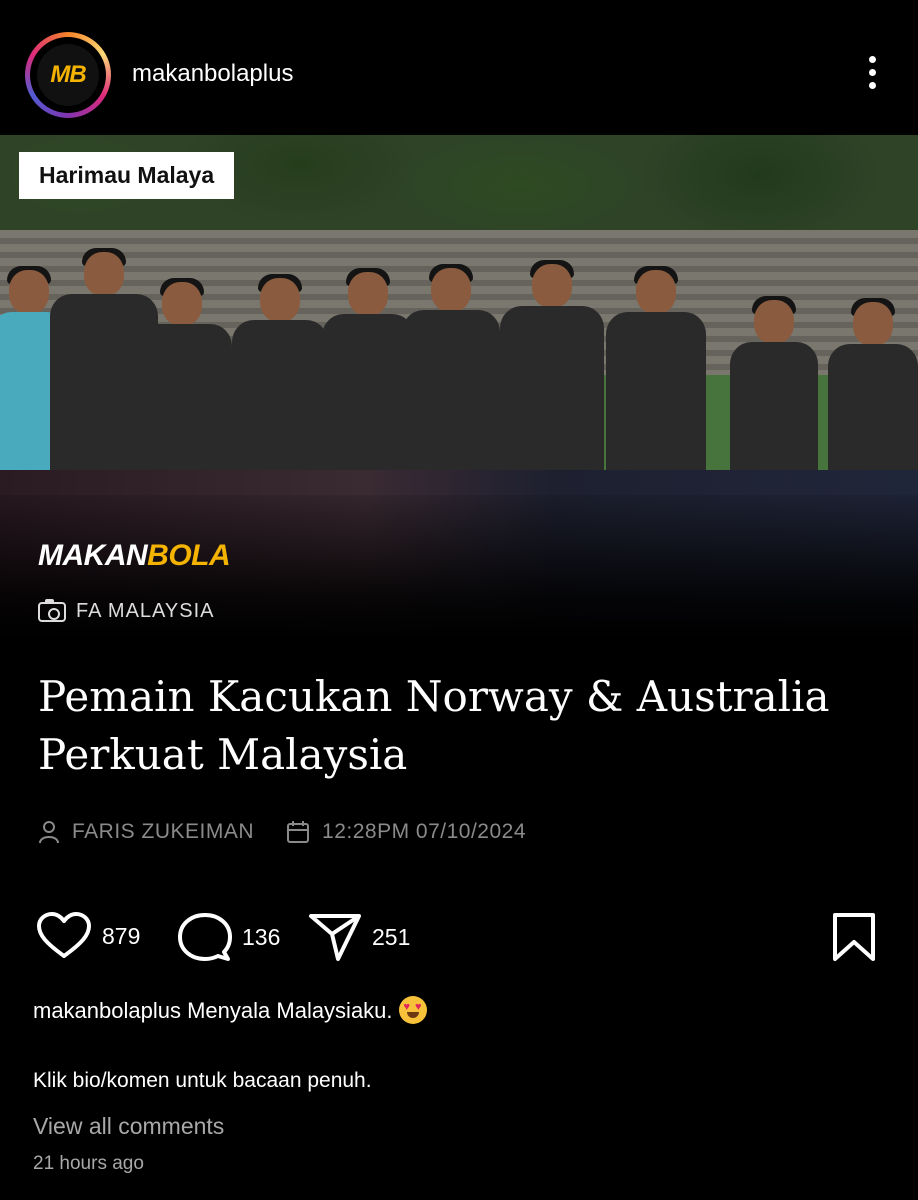  What do you see at coordinates (64, 935) in the screenshot?
I see `heart-icon` at bounding box center [64, 935].